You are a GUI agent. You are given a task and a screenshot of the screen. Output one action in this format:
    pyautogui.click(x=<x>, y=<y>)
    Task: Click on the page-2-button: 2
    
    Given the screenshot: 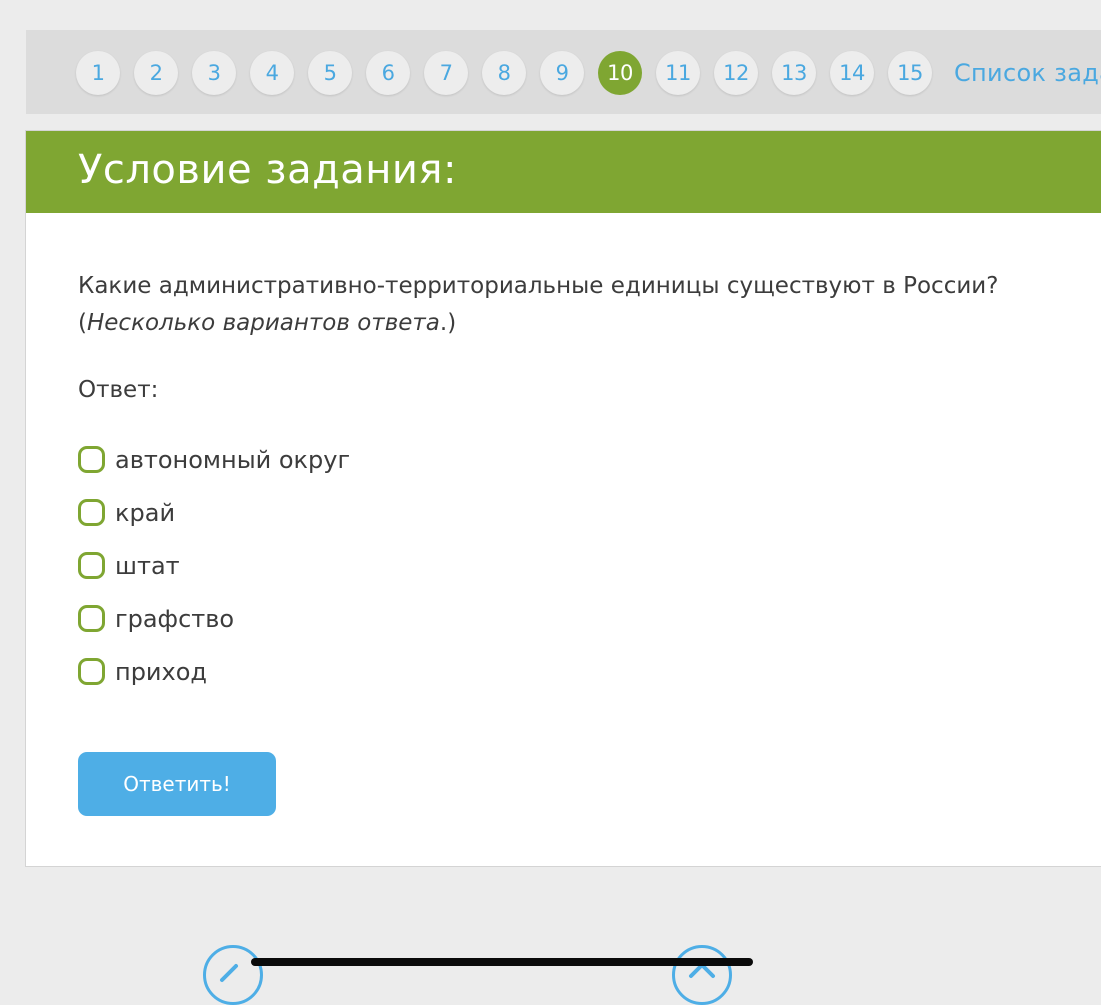 What is the action you would take?
    pyautogui.click(x=156, y=73)
    